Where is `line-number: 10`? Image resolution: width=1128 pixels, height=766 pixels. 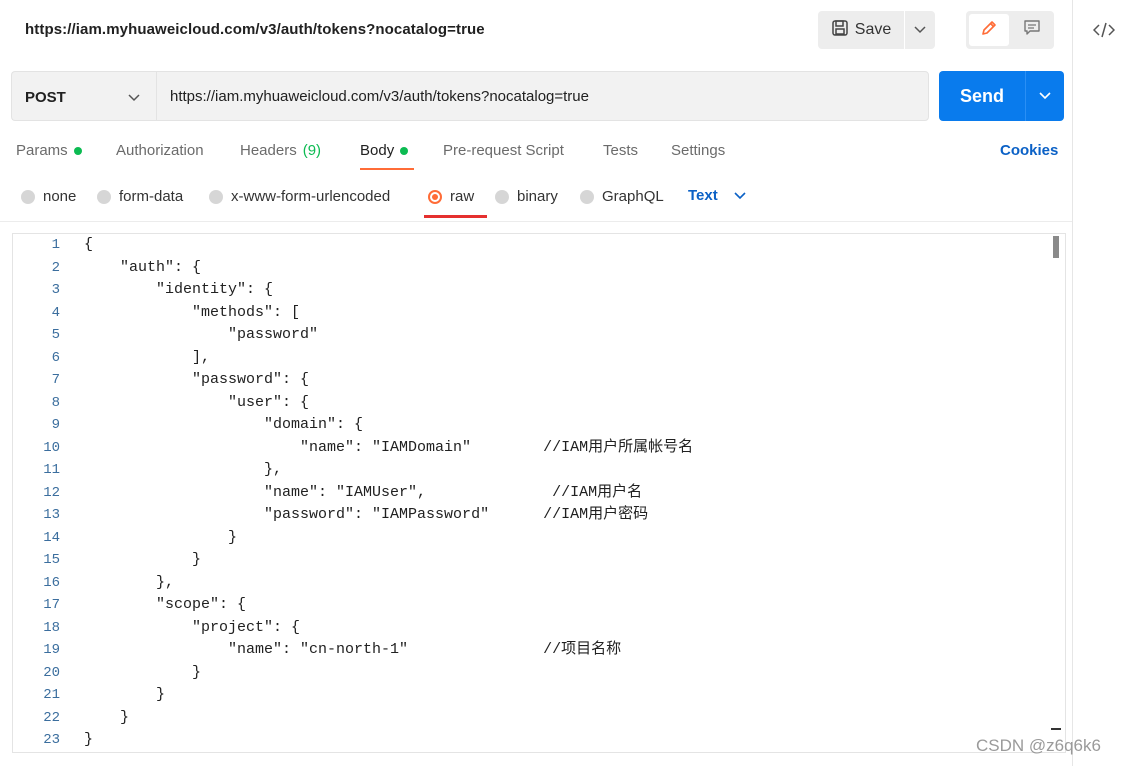 line-number: 10 is located at coordinates (51, 447).